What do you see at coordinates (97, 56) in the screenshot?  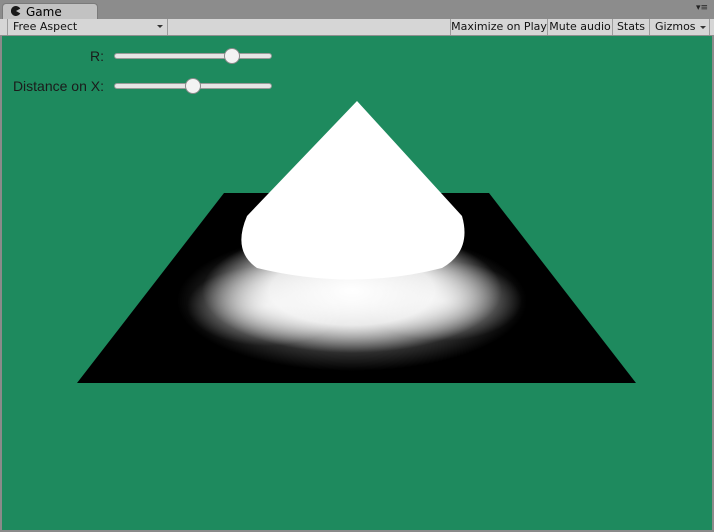 I see `r-slider-label: R:` at bounding box center [97, 56].